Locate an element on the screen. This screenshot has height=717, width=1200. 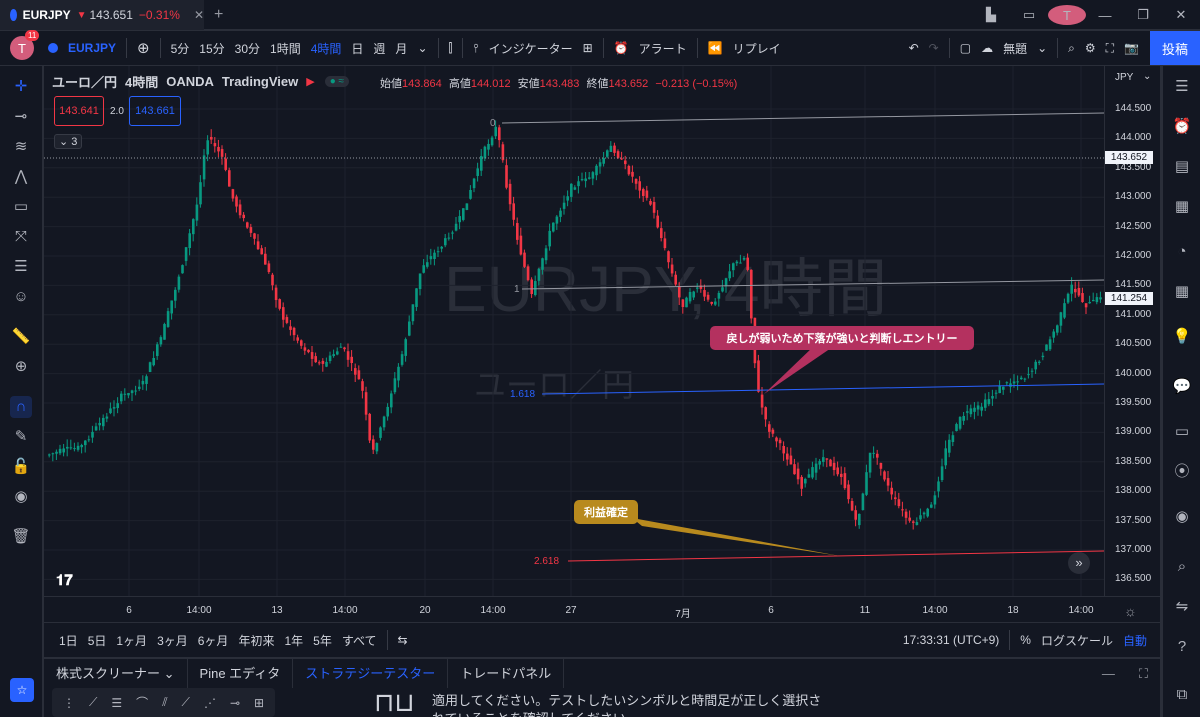
flag-icon: ▶ is located at coordinates (310, 81).